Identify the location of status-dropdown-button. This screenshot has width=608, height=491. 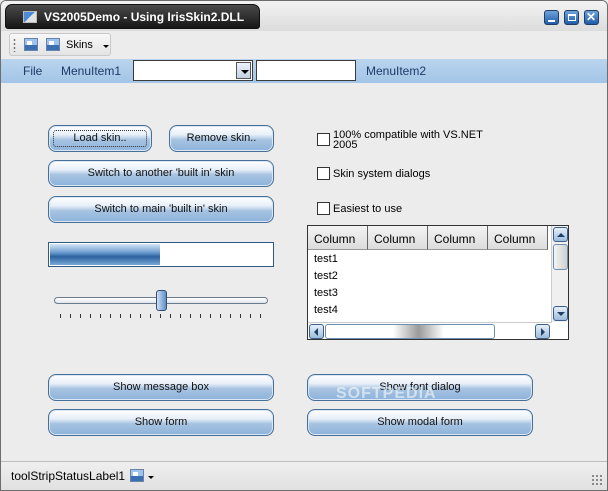
(143, 476).